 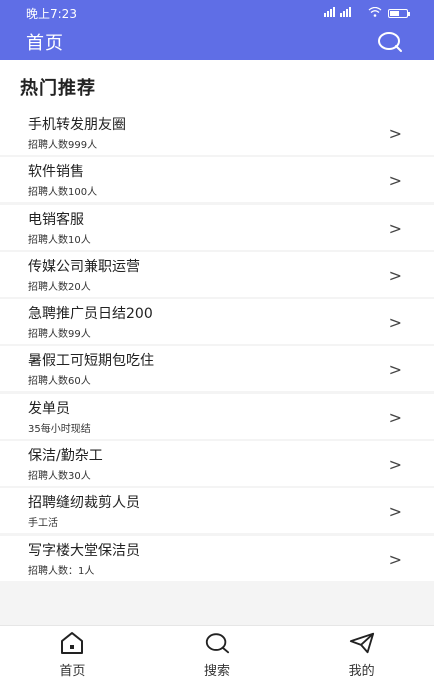 What do you see at coordinates (343, 13) in the screenshot?
I see `signal-icon` at bounding box center [343, 13].